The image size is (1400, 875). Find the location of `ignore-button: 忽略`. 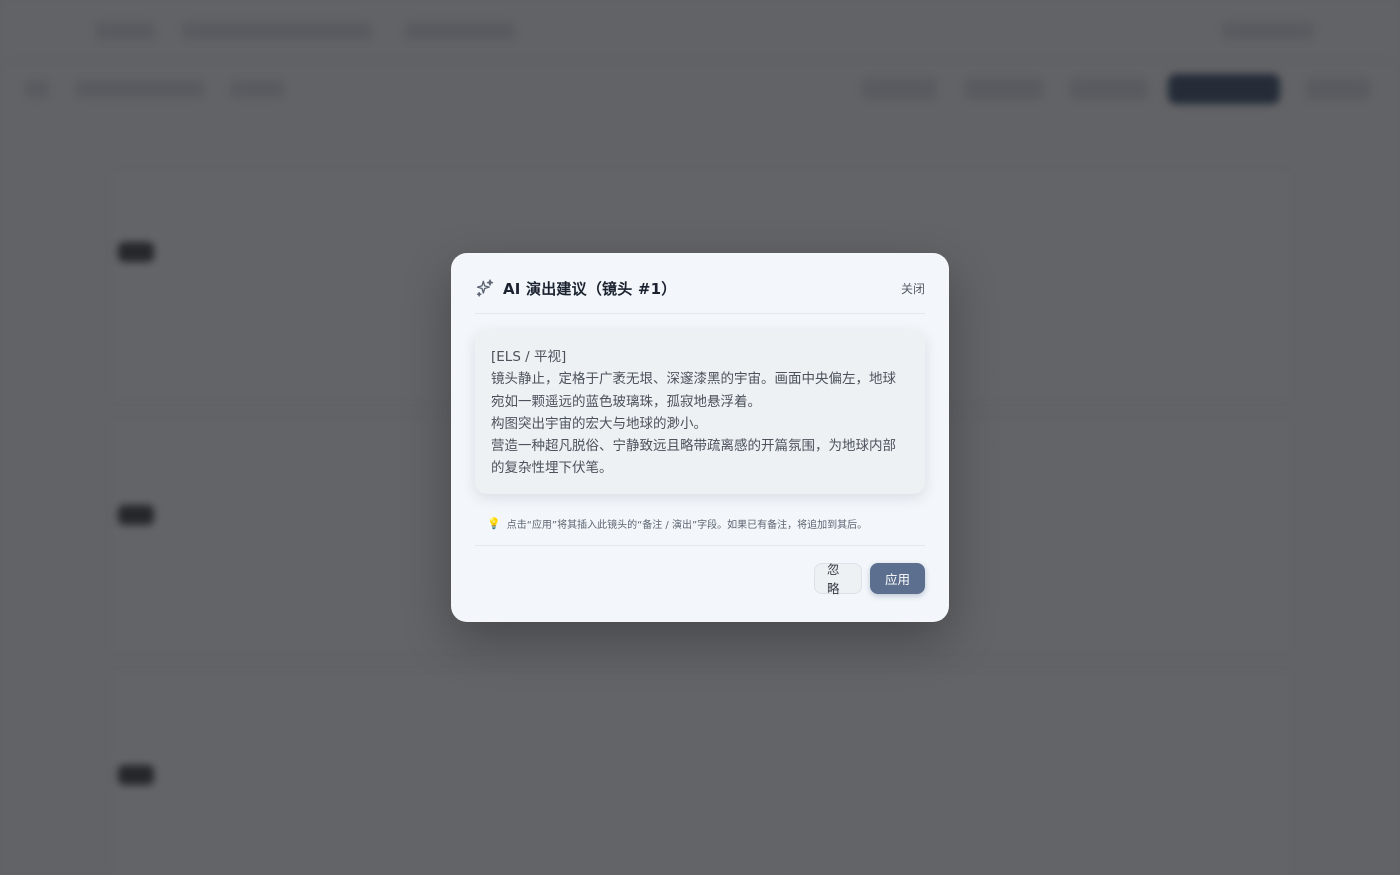

ignore-button: 忽略 is located at coordinates (838, 579).